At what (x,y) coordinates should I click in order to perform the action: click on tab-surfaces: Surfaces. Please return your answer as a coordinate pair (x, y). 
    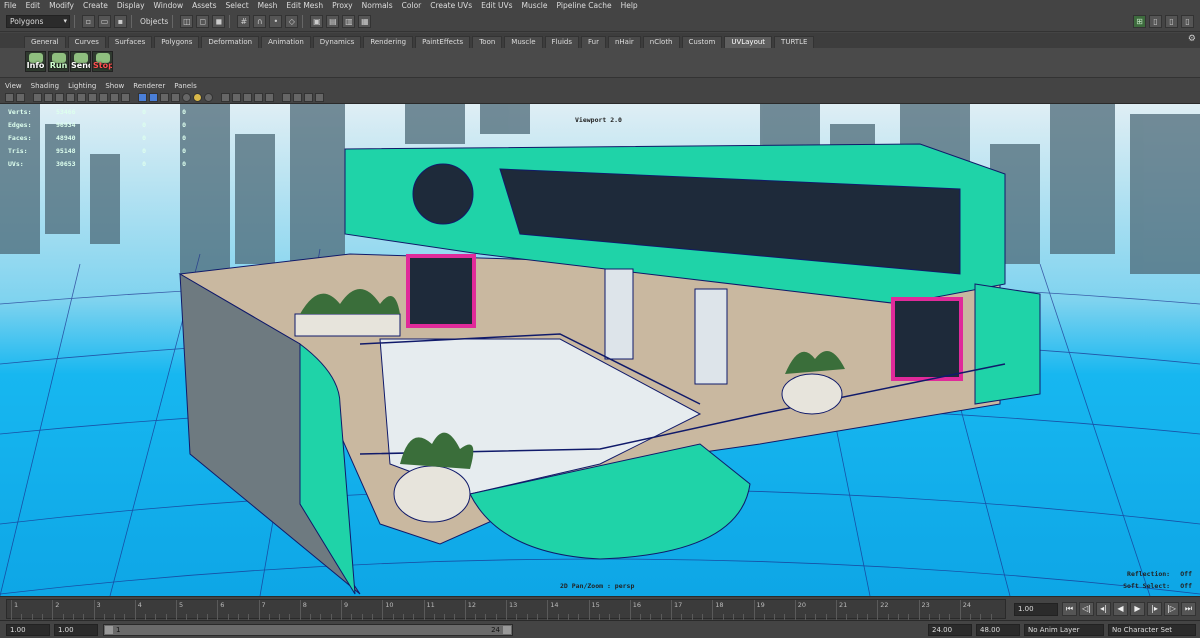
    Looking at the image, I should click on (130, 42).